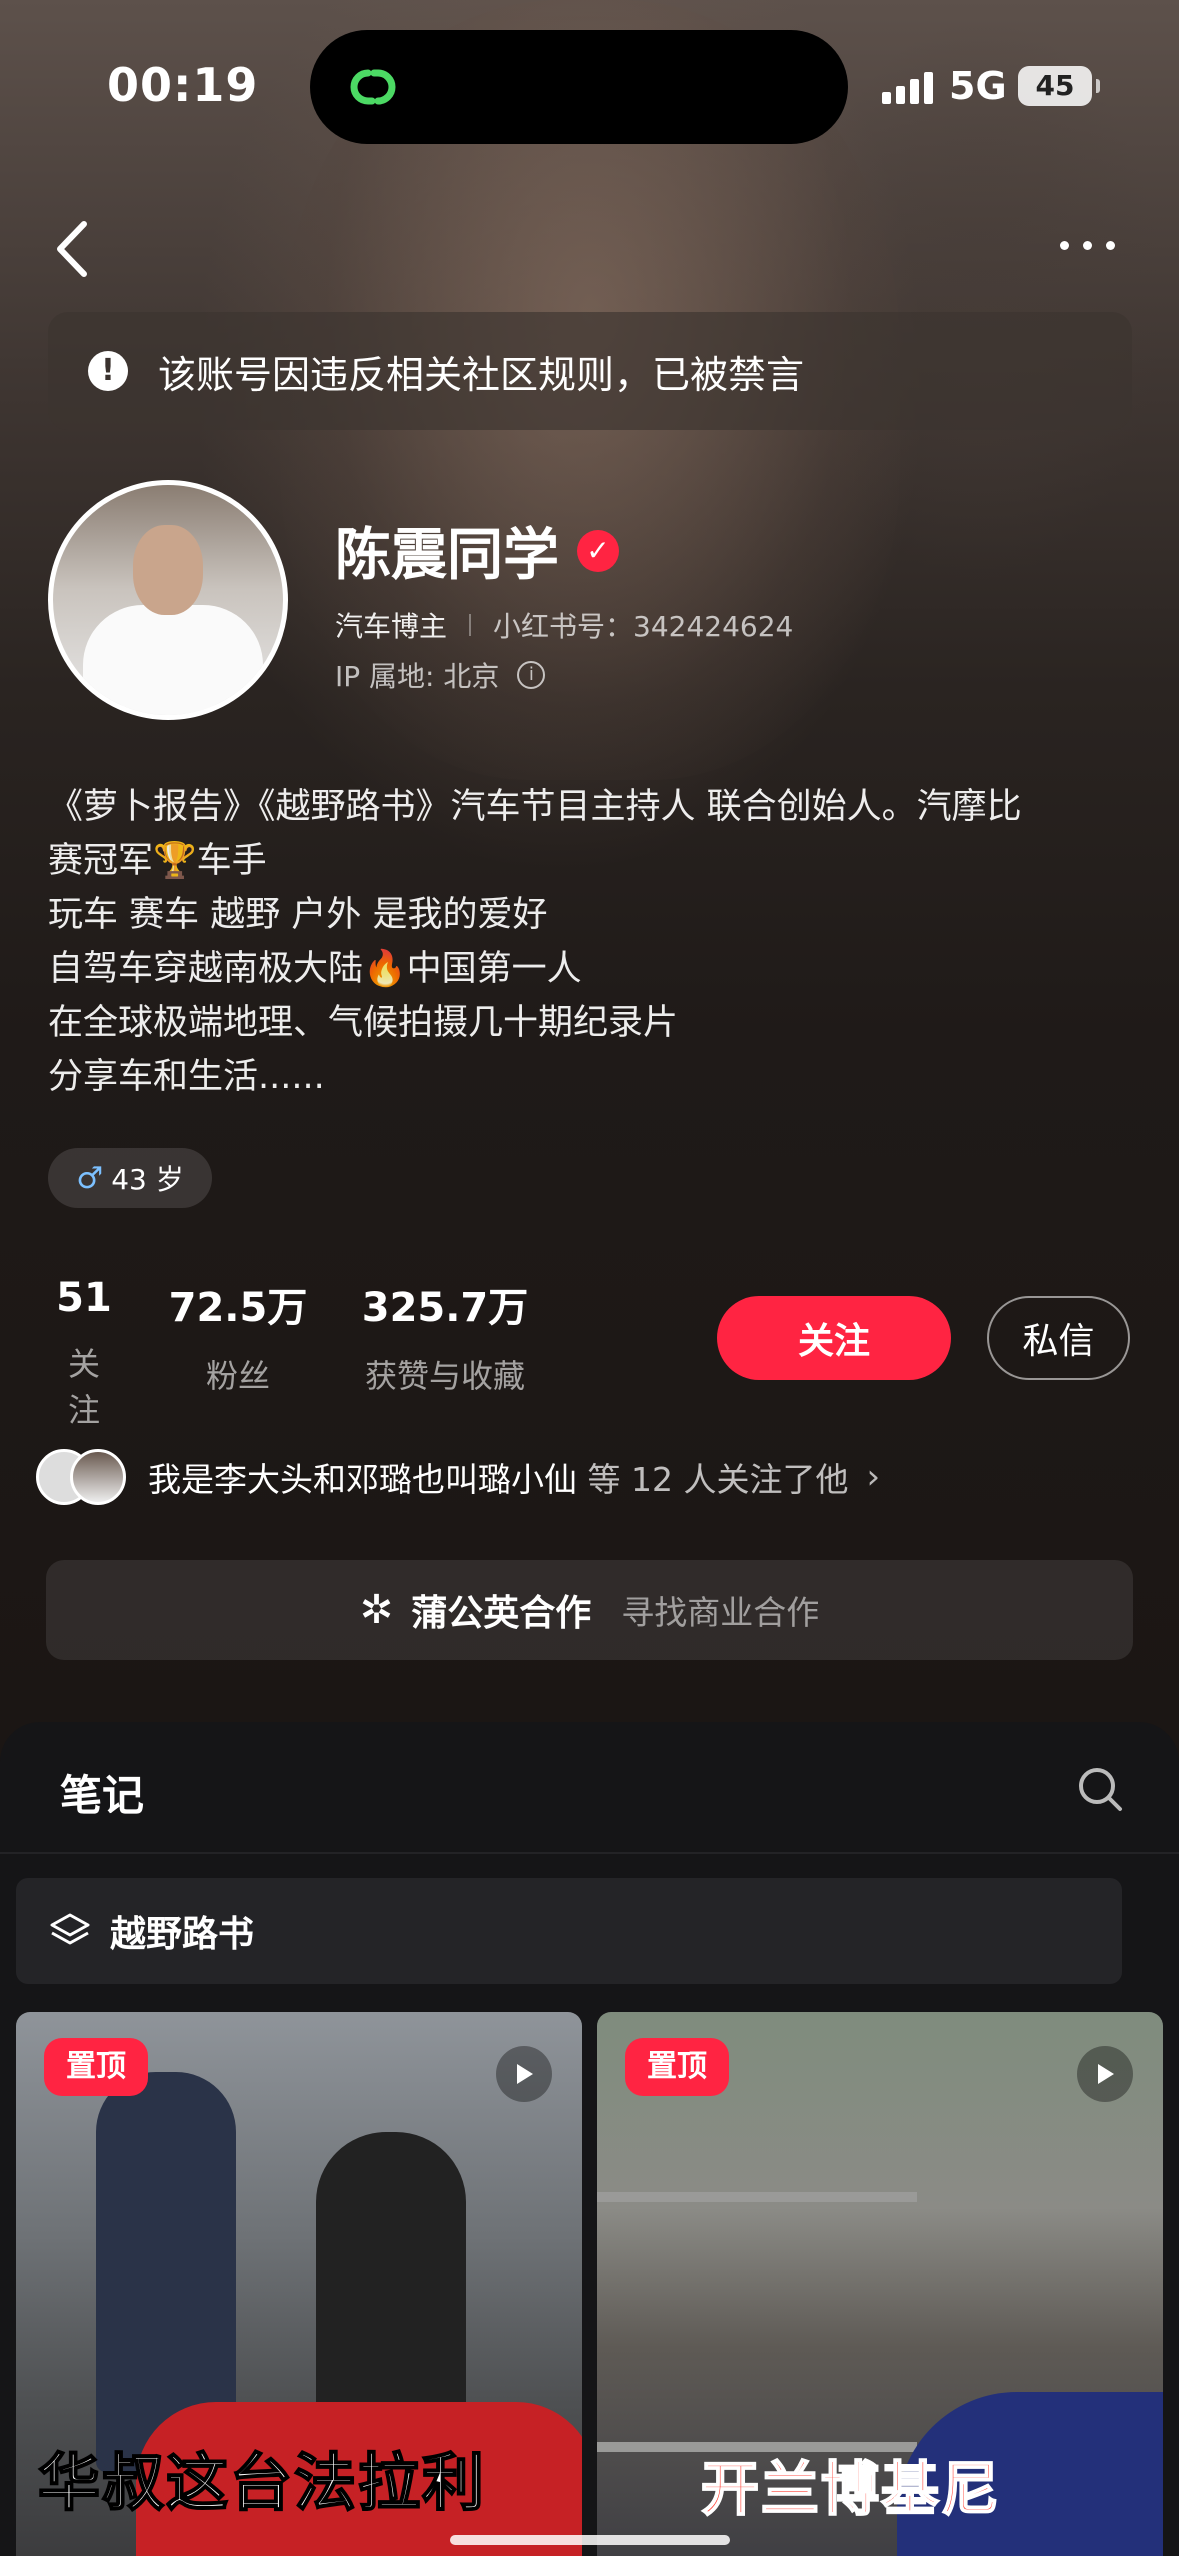 The height and width of the screenshot is (2556, 1179). I want to click on note-card: 置顶 开兰博基尼, so click(880, 2284).